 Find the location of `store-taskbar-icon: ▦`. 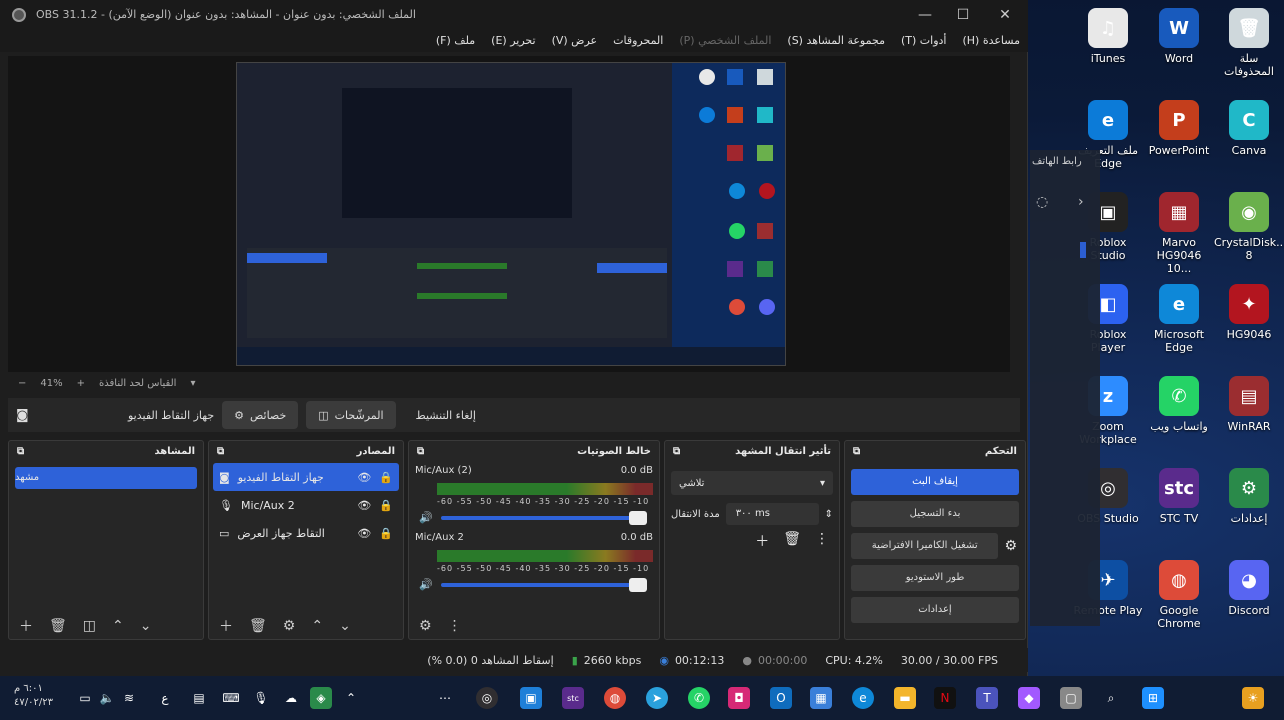

store-taskbar-icon: ▦ is located at coordinates (821, 698).